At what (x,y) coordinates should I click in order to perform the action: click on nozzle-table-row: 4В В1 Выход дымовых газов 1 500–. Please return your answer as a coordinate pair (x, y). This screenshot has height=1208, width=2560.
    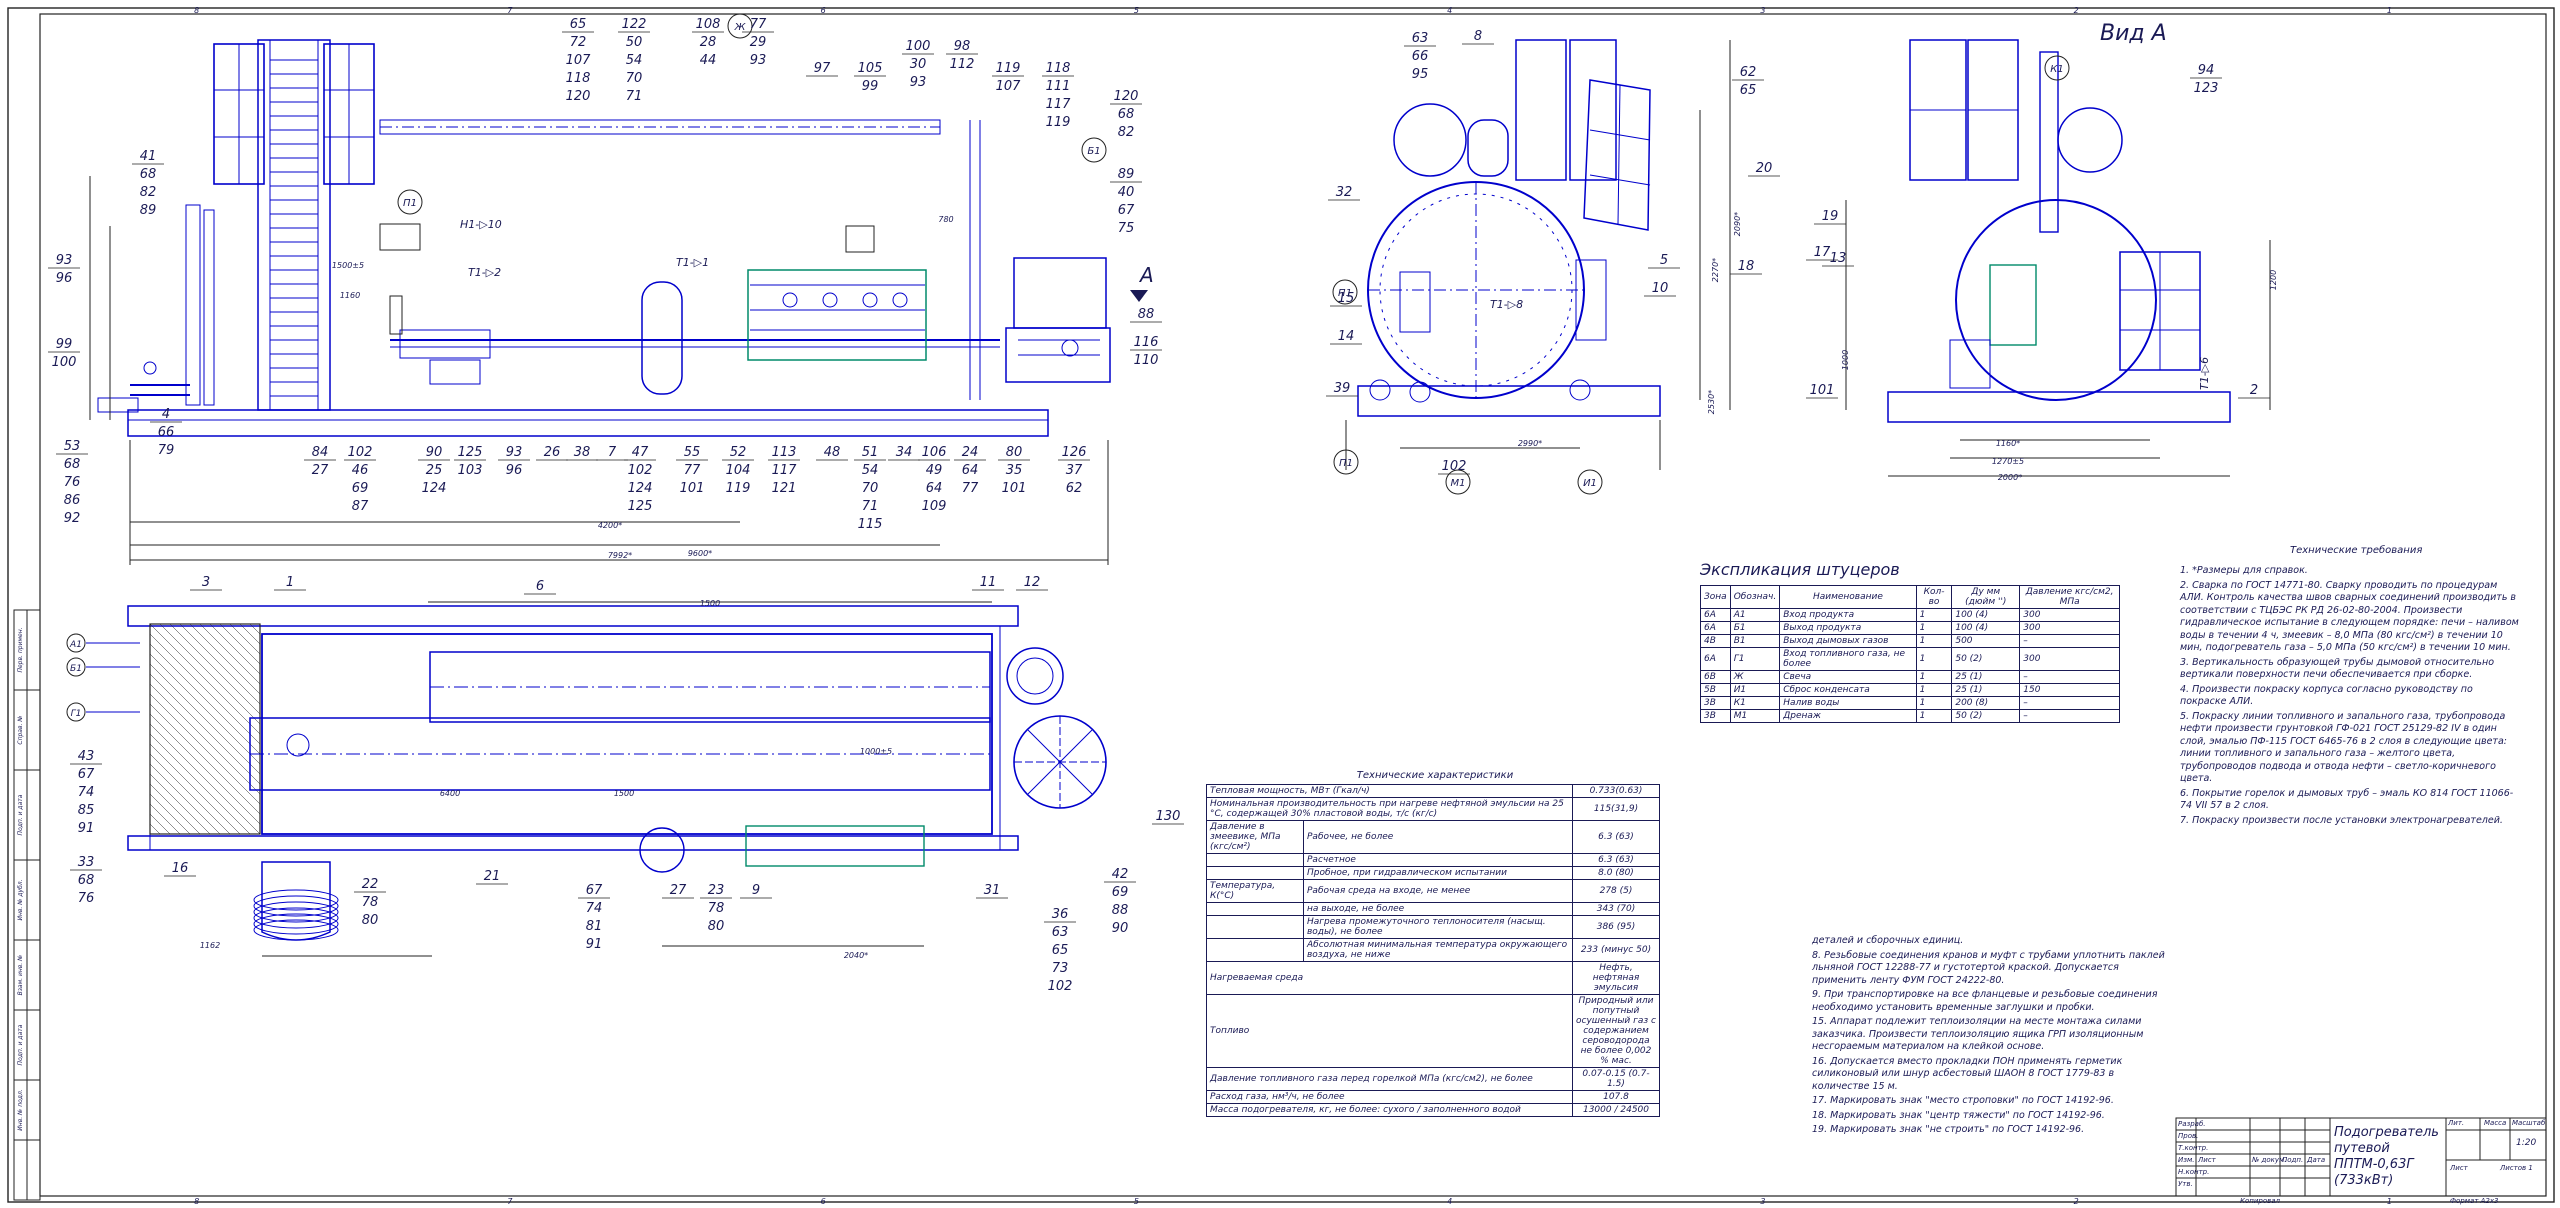
    Looking at the image, I should click on (1910, 641).